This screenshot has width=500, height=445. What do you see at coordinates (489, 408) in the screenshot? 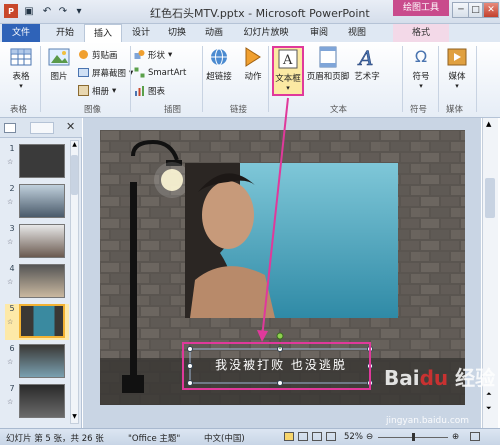
I see `next-slide-icon: ⏷` at bounding box center [489, 408].